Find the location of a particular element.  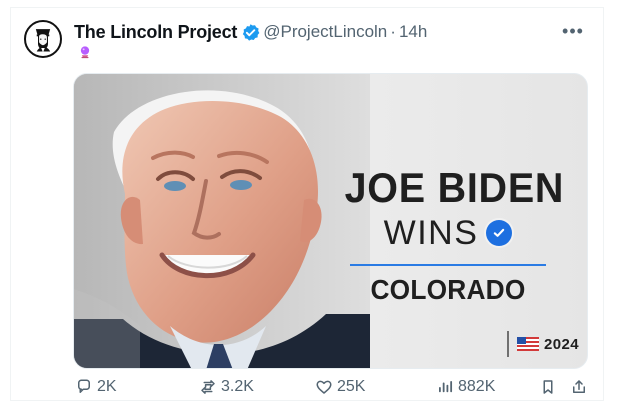

bookmark-icon is located at coordinates (548, 387).